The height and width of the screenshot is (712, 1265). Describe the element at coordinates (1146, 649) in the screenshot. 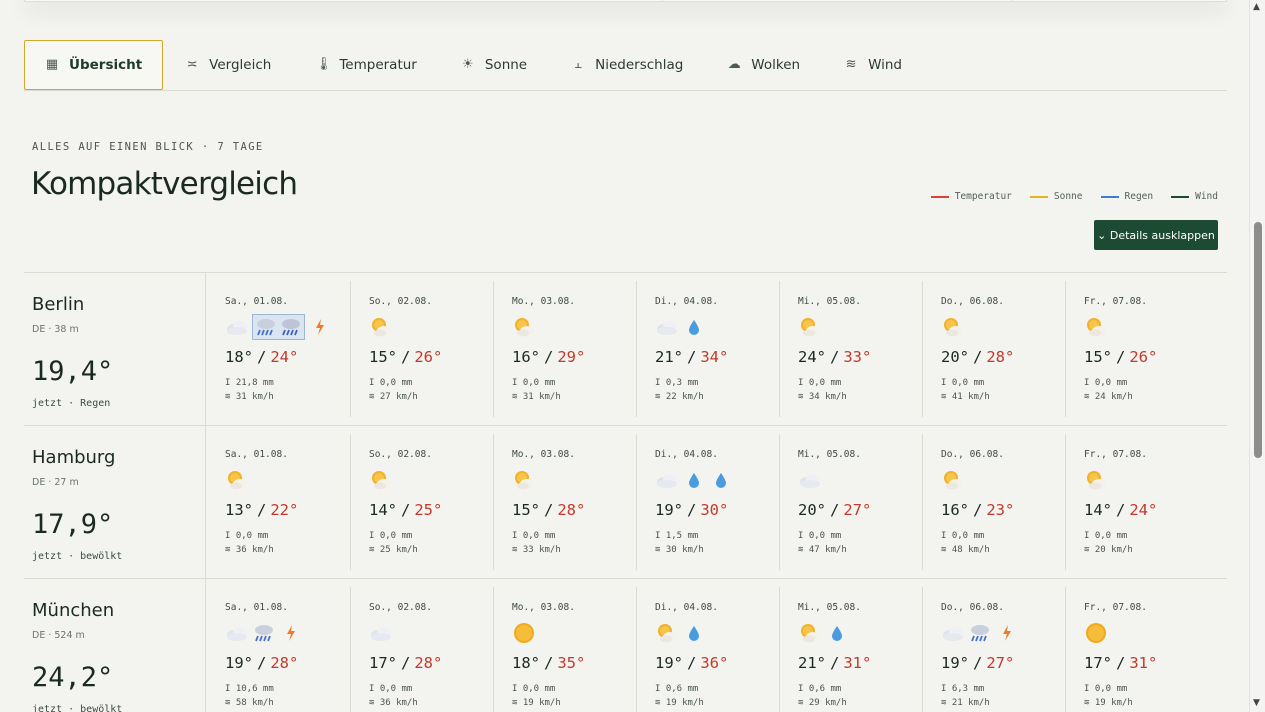

I see `day-cell: Fr., 07.08. 17°/31° I 0,0 mm ≋ 19 km/h` at that location.